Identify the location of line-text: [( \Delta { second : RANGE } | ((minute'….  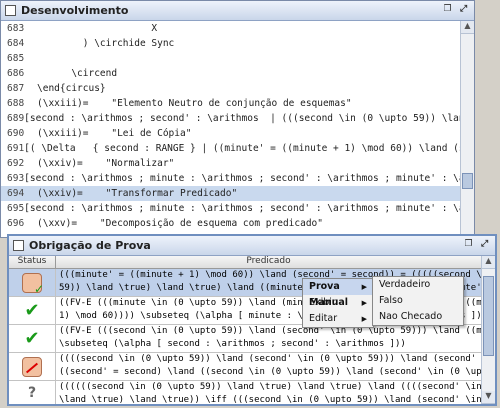
(242, 148).